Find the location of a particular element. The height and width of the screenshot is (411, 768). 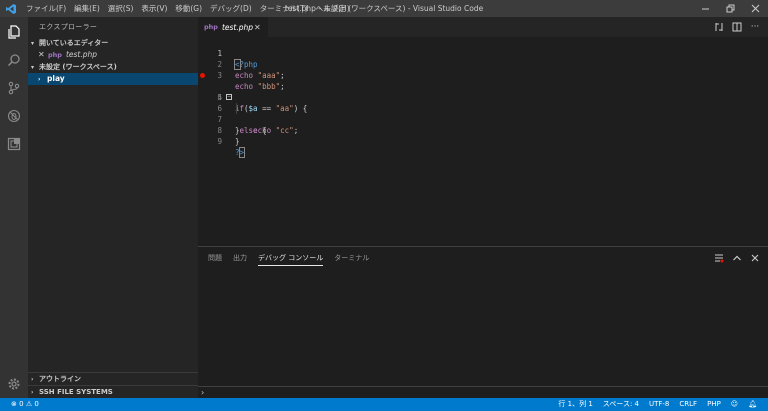

error-icon: ⊗ is located at coordinates (14, 404).